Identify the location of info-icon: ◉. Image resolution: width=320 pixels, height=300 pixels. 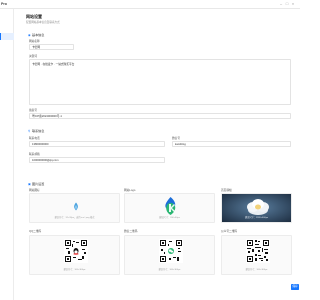
(29, 35).